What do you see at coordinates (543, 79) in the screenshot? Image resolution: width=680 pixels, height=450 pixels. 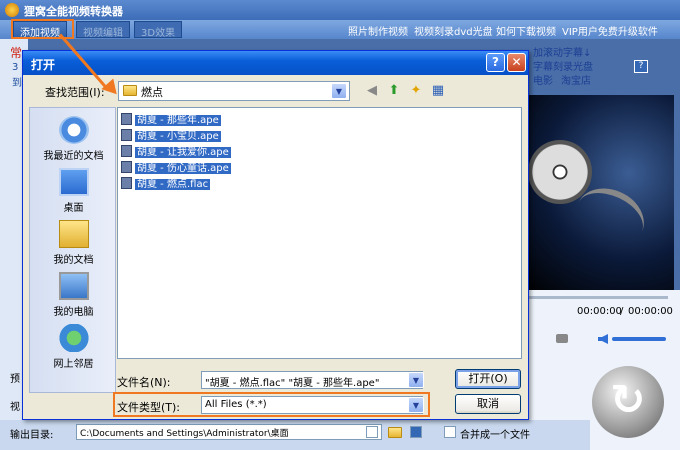 I see `promo-link: 电影` at bounding box center [543, 79].